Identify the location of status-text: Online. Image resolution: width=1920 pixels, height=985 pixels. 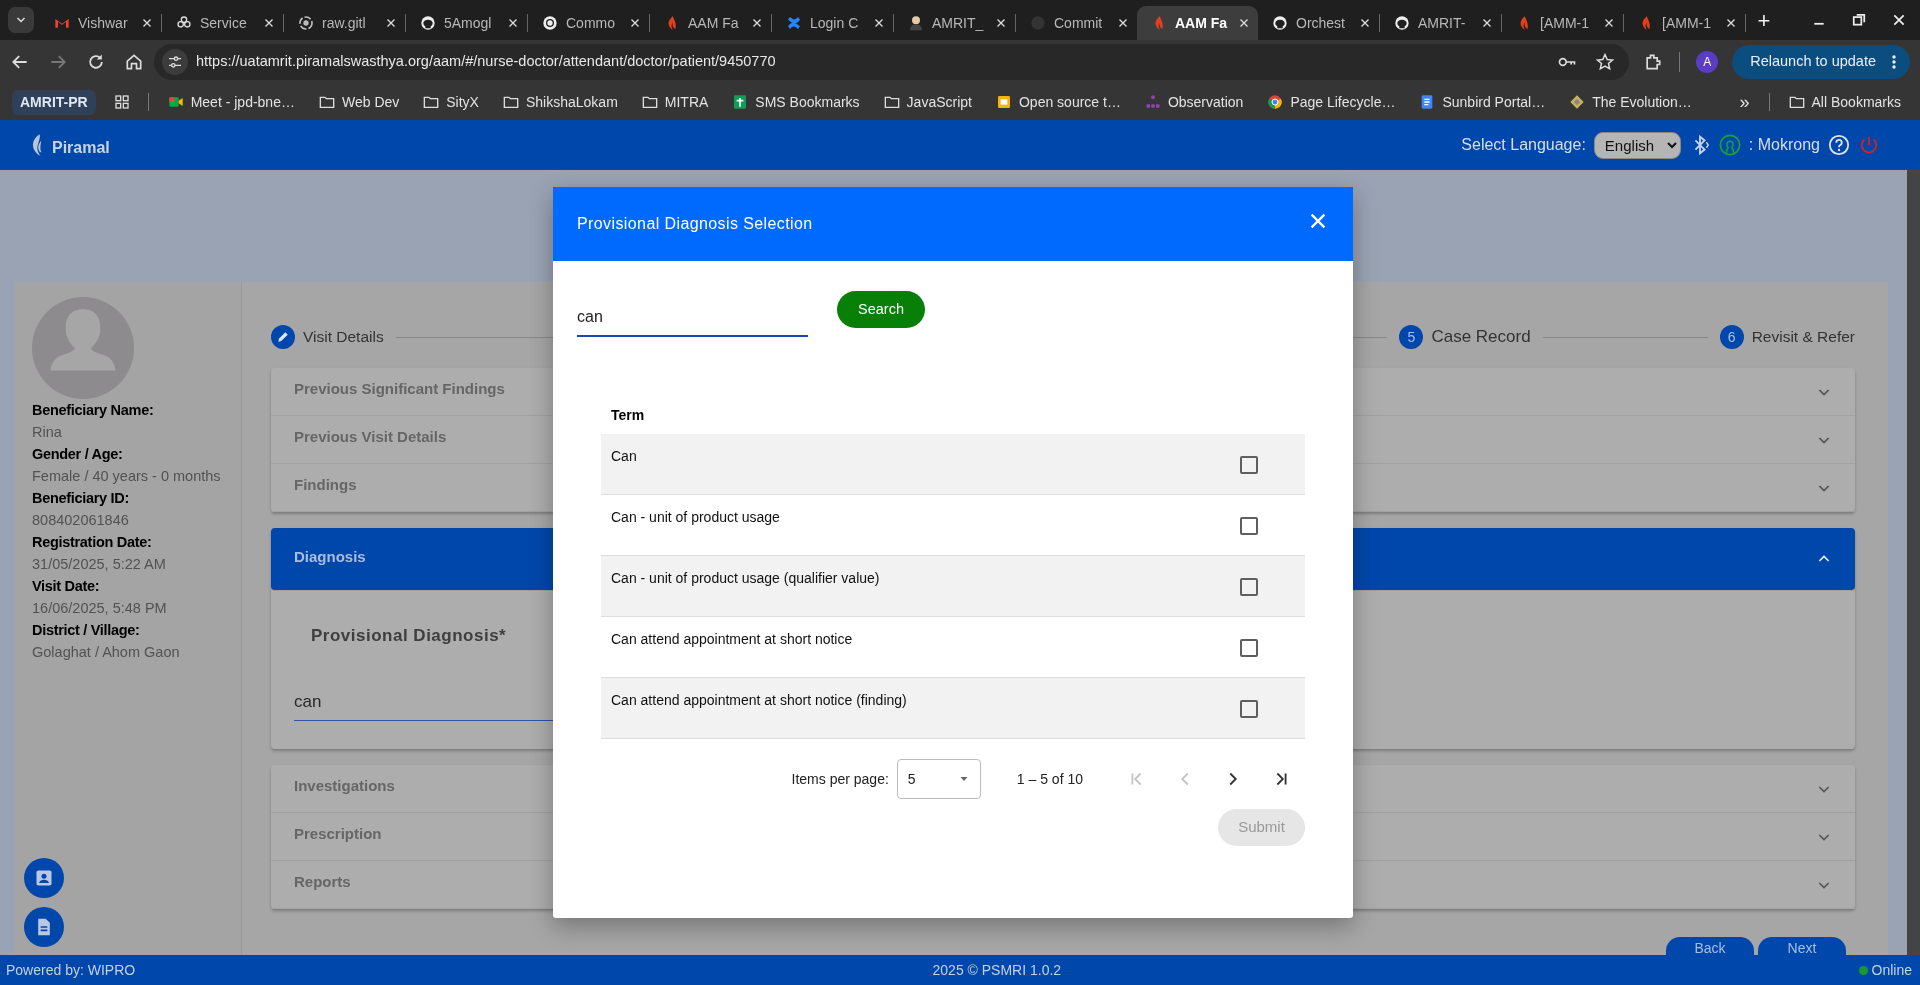
(1891, 970).